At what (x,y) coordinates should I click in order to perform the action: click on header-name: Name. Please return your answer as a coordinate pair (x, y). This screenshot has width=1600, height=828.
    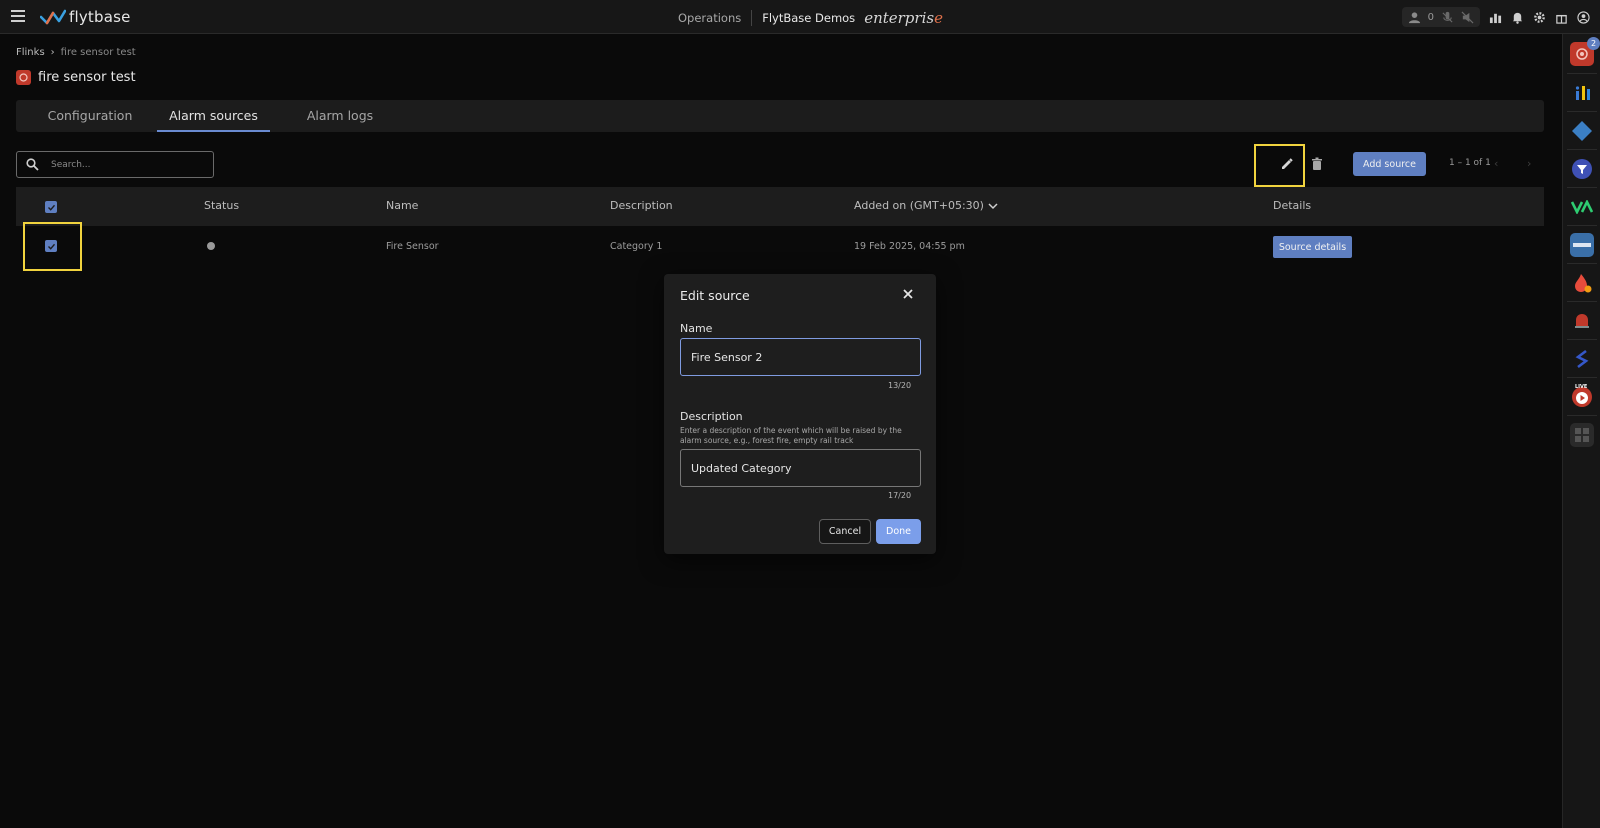
    Looking at the image, I should click on (402, 205).